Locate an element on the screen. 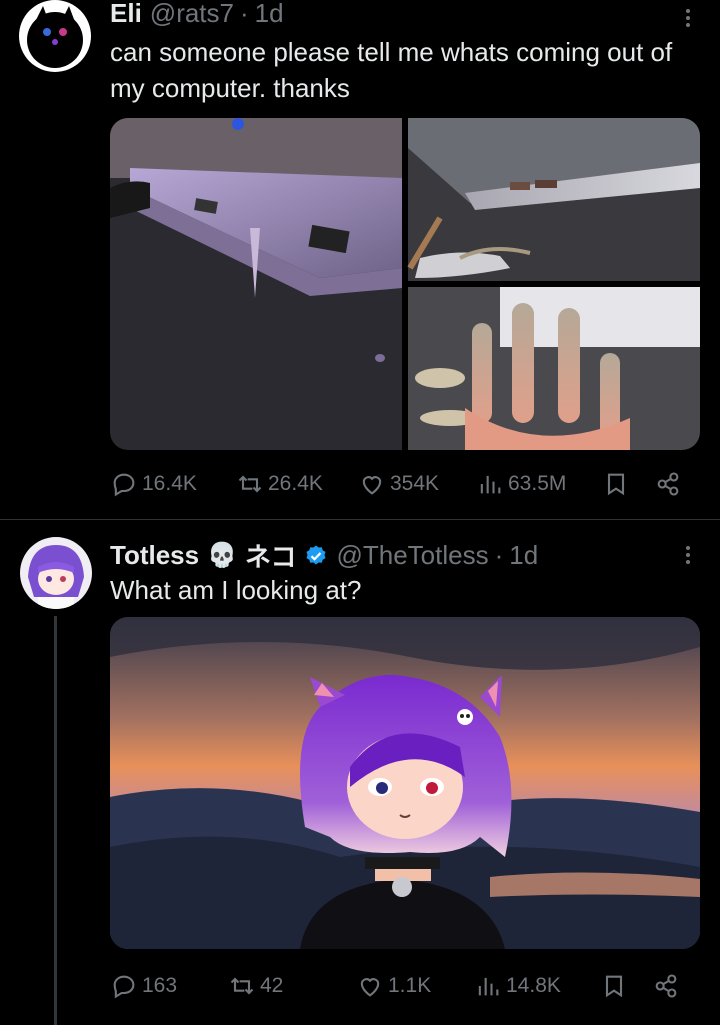  views-count: 14.8K is located at coordinates (533, 985).